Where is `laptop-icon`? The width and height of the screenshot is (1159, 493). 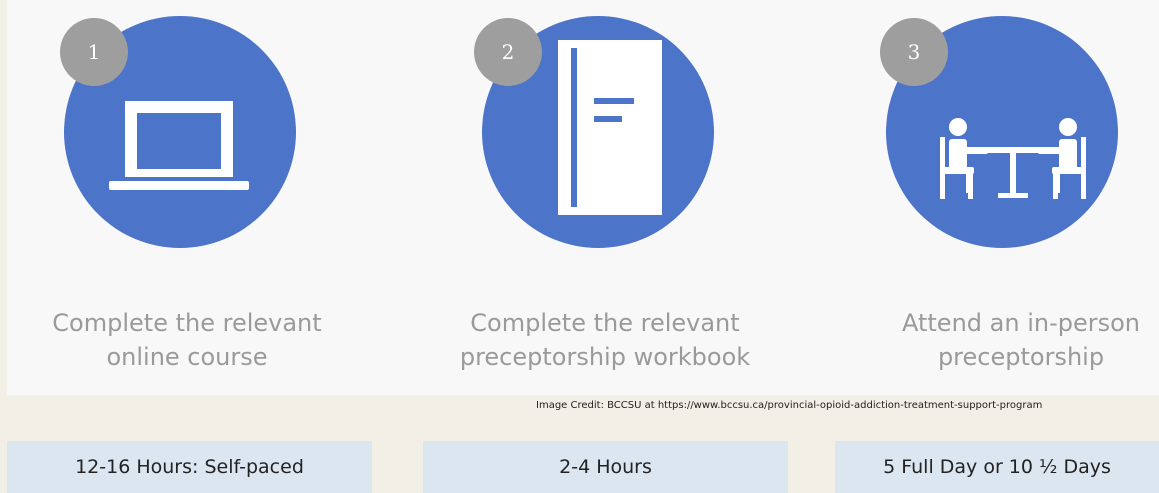
laptop-icon is located at coordinates (179, 145).